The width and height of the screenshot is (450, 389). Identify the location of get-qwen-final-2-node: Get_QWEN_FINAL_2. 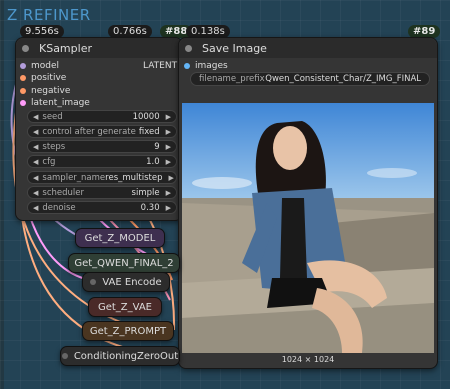
(124, 263).